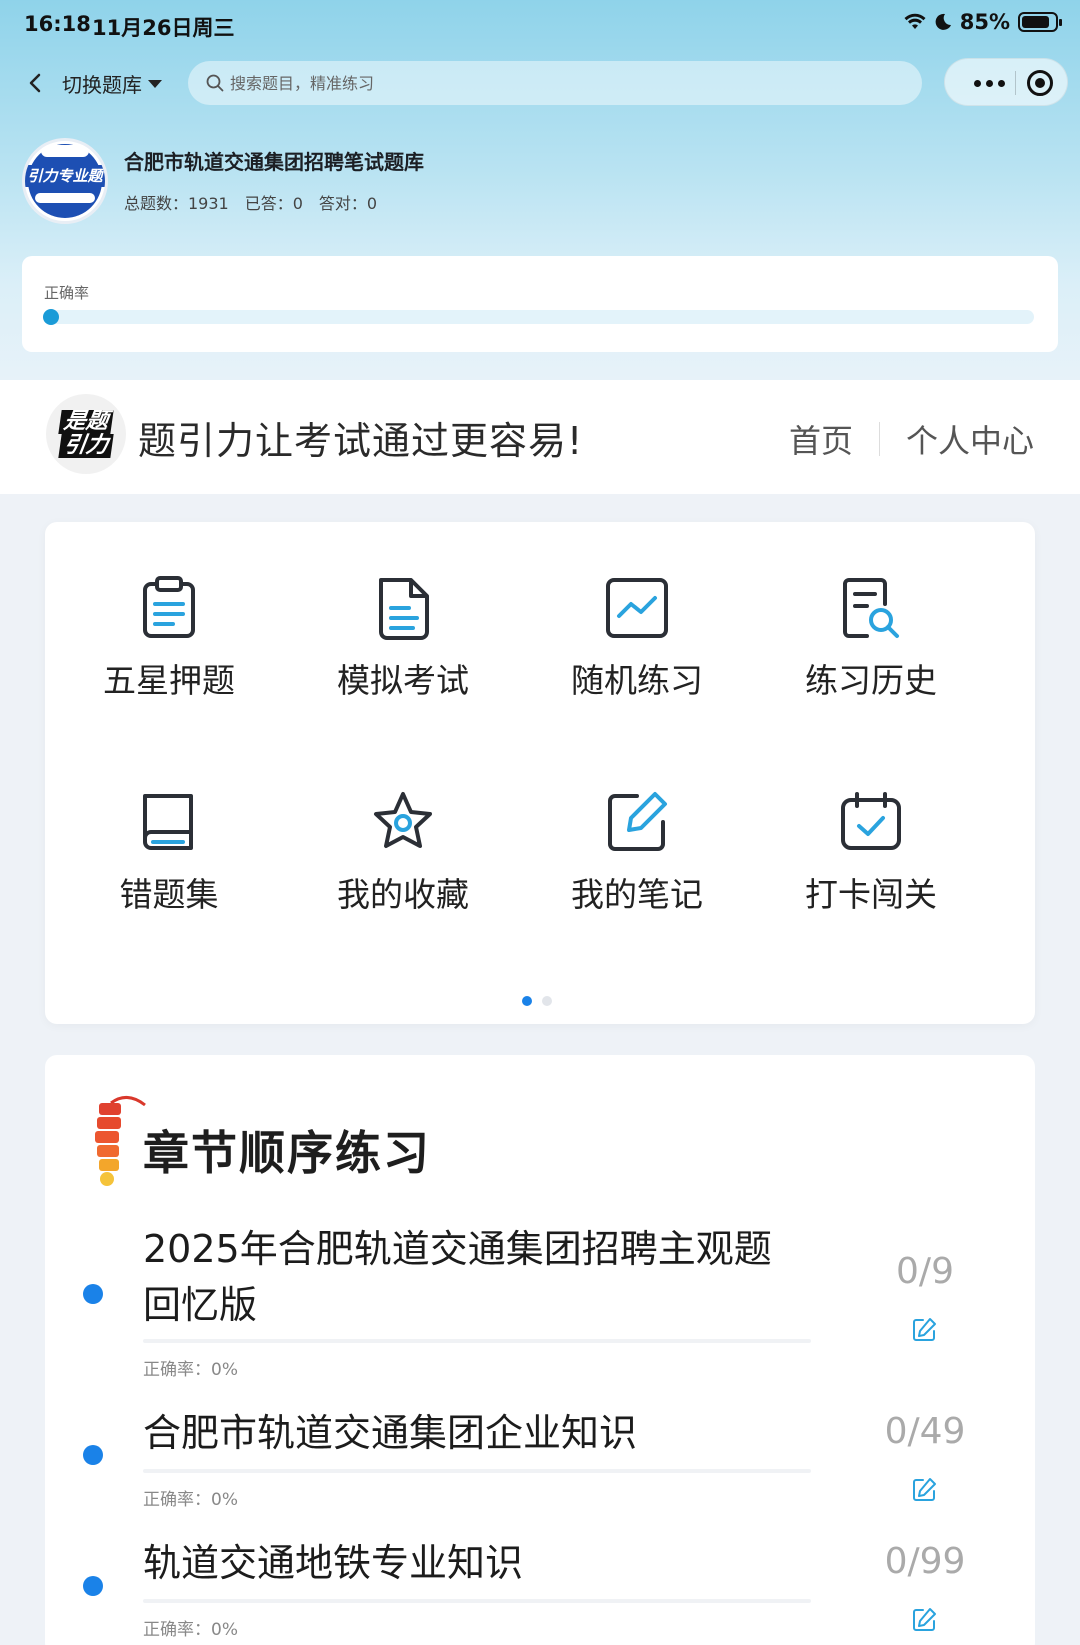 Image resolution: width=1080 pixels, height=1645 pixels. Describe the element at coordinates (163, 28) in the screenshot. I see `status-date: 11月26日周三` at that location.